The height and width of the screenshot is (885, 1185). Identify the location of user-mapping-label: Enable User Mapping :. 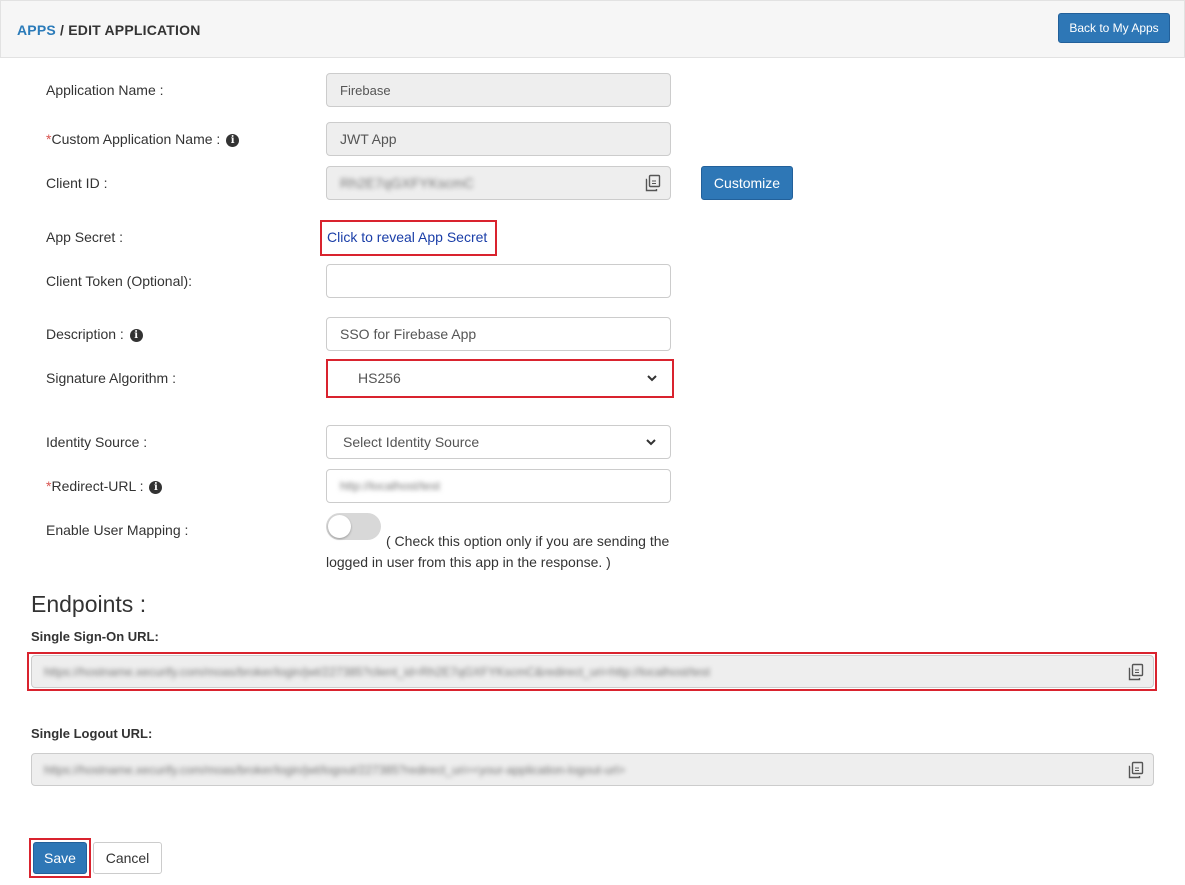
(117, 530).